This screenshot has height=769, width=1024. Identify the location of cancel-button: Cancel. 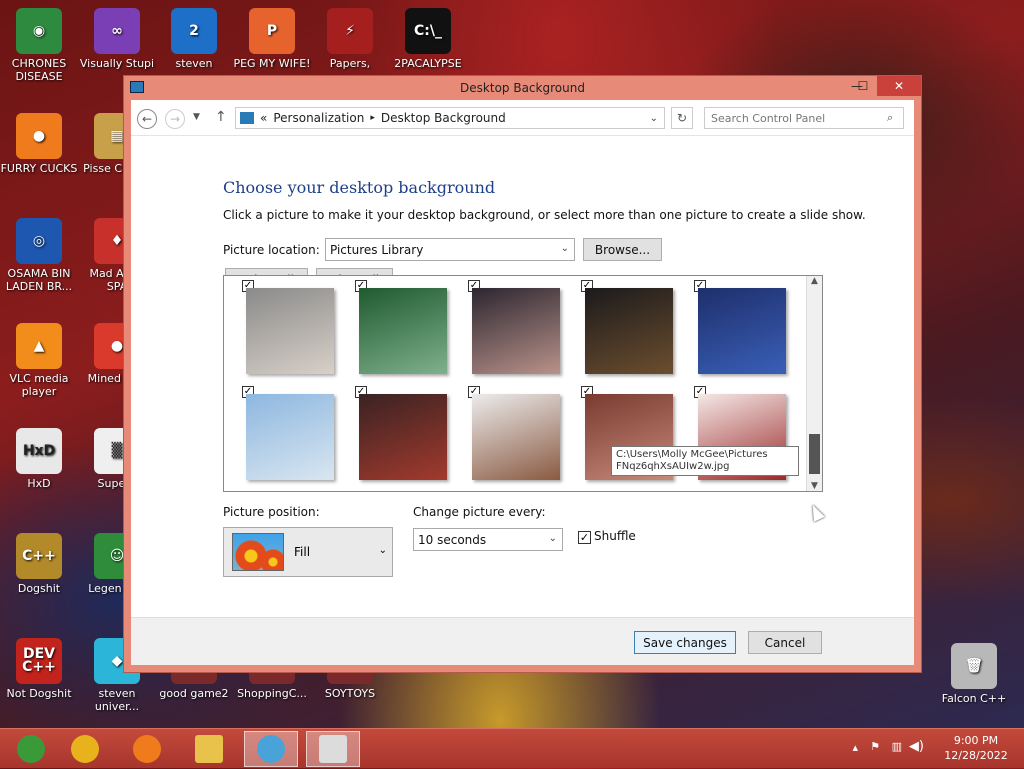
(785, 642).